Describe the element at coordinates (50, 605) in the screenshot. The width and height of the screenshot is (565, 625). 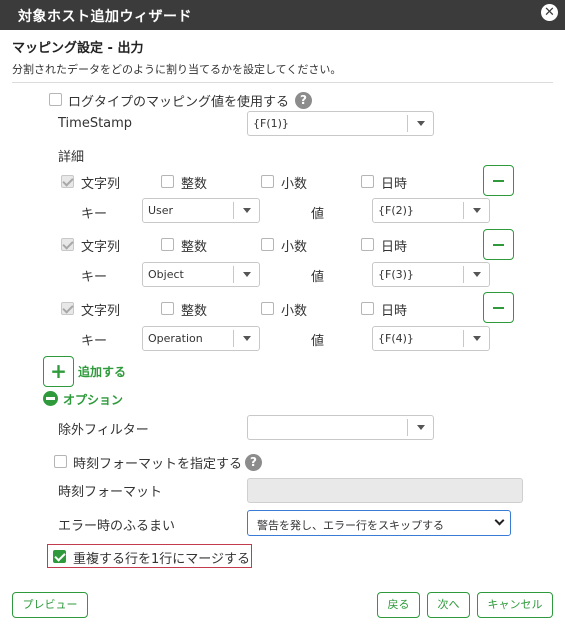
I see `preview-button: プレビュー` at that location.